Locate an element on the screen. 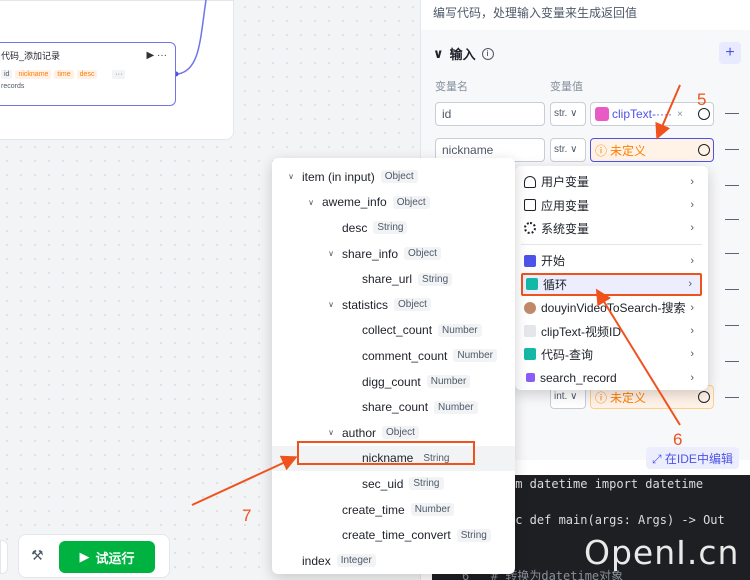 Image resolution: width=750 pixels, height=580 pixels. start-icon is located at coordinates (530, 260).